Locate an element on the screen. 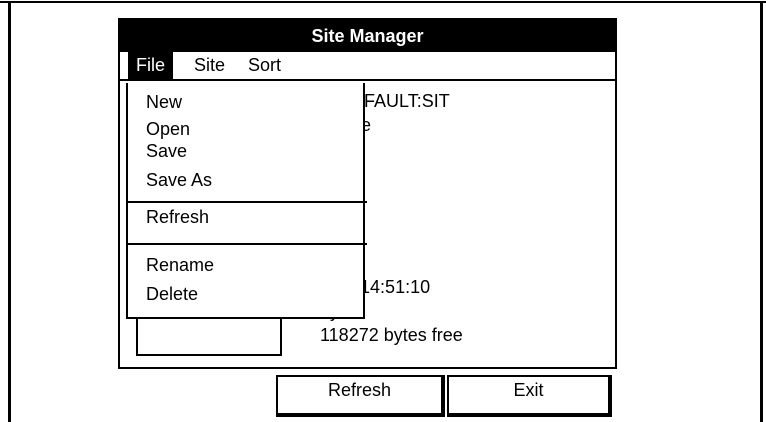  menu-item-delete: Delete is located at coordinates (172, 294).